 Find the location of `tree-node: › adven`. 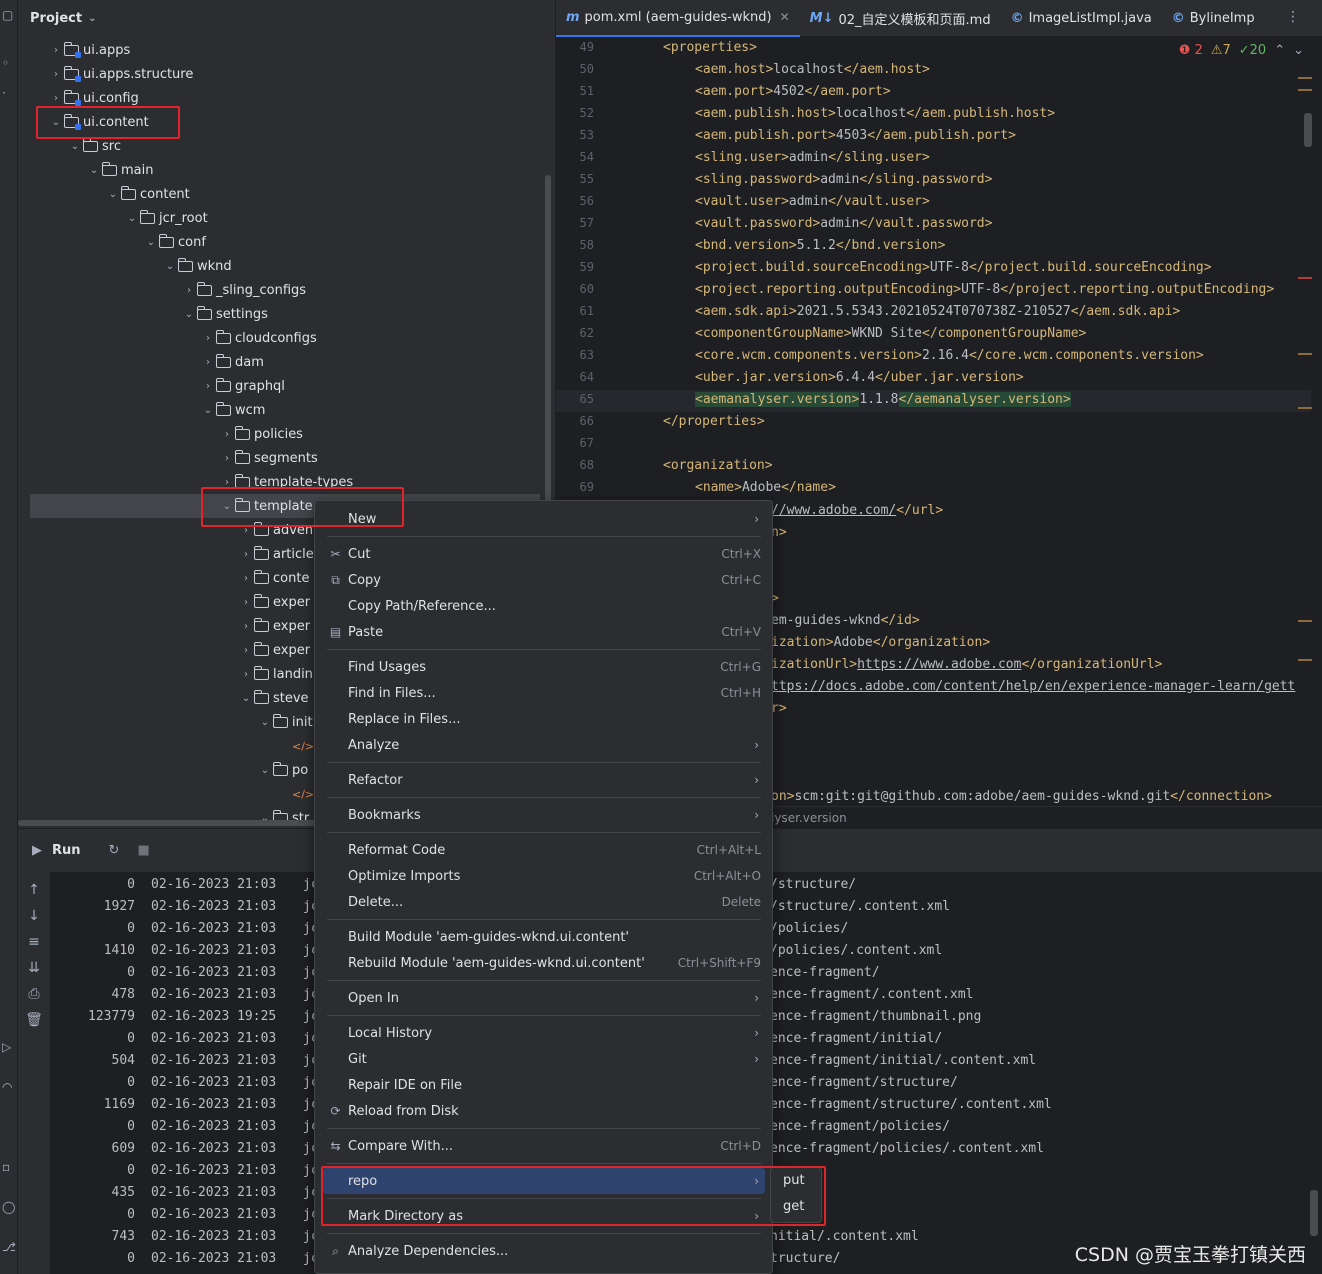

tree-node: › adven is located at coordinates (275, 530).